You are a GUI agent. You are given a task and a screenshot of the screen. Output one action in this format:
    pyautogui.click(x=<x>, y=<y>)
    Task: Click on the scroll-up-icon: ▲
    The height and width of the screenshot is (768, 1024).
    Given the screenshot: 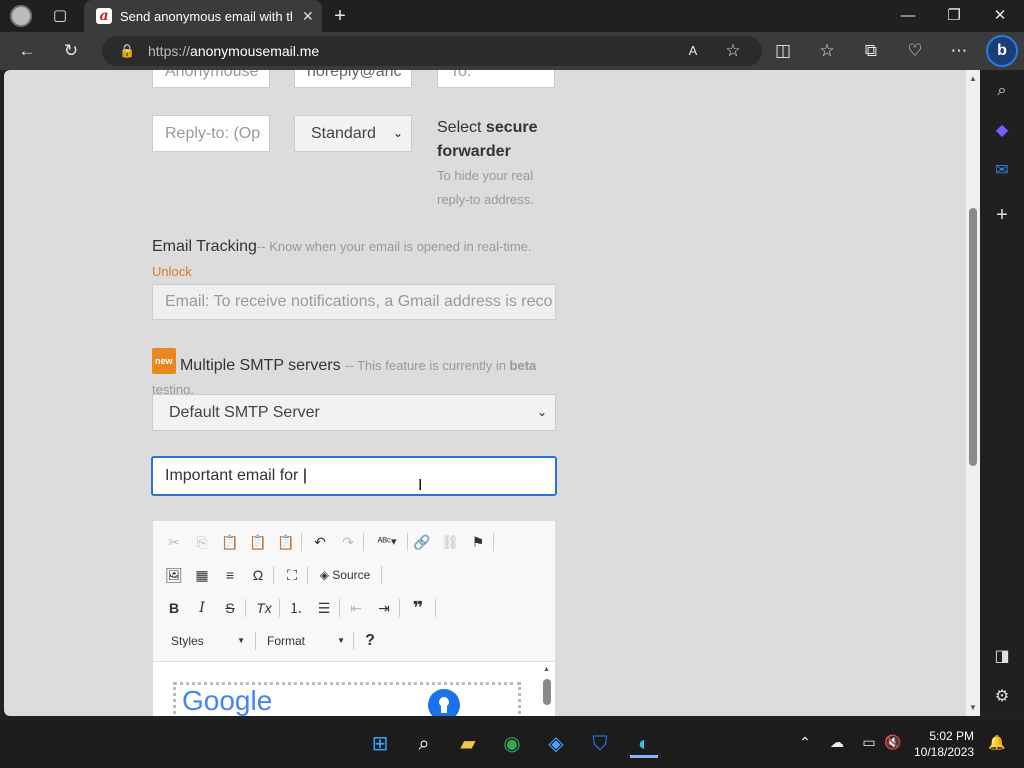 What is the action you would take?
    pyautogui.click(x=973, y=78)
    